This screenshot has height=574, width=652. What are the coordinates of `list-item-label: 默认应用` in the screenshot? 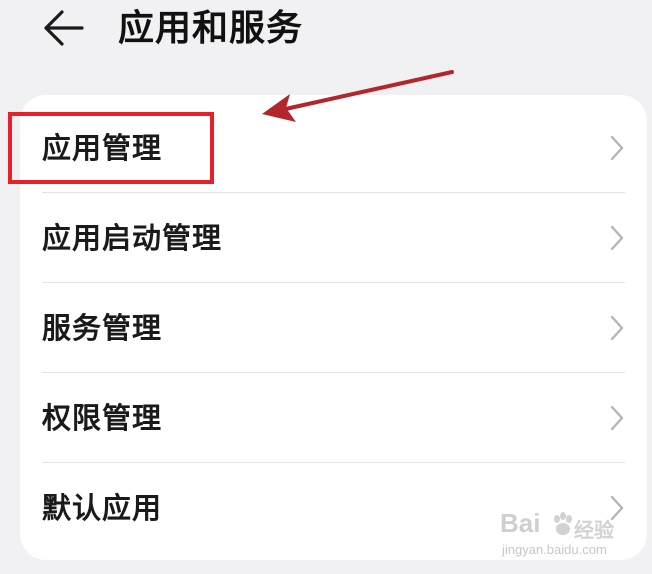 It's located at (102, 508).